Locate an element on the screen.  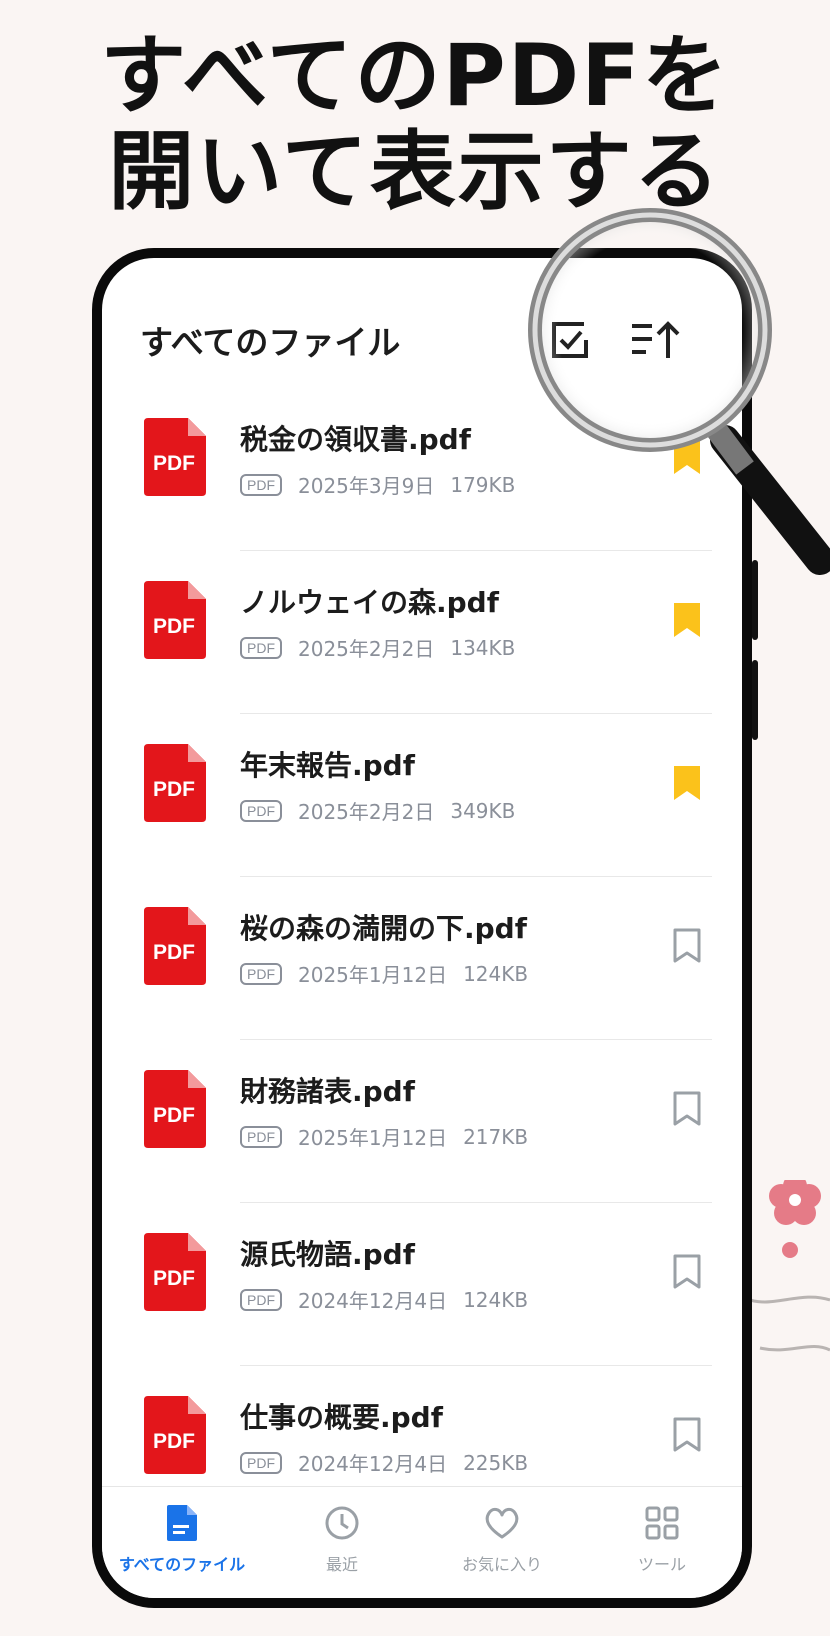
tab-grid: ツール is located at coordinates (662, 1542).